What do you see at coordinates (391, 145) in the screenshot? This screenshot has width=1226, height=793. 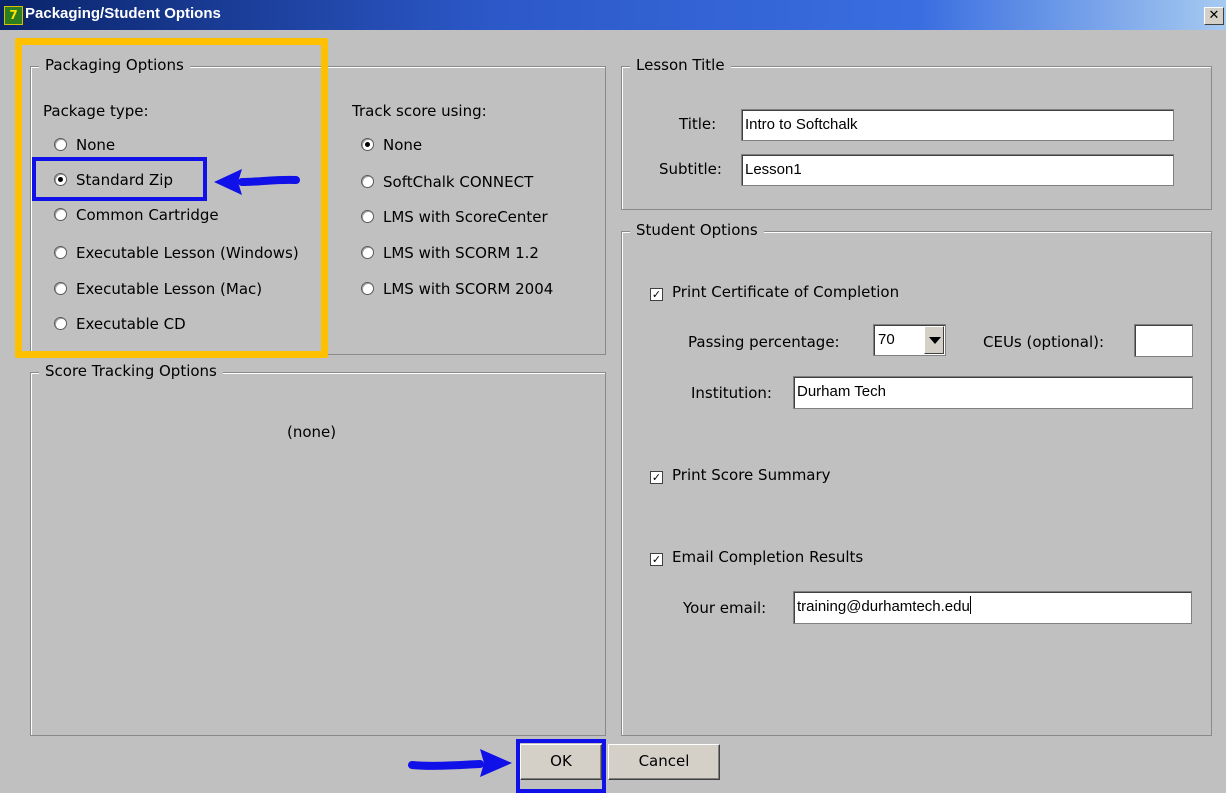 I see `track-none: None` at bounding box center [391, 145].